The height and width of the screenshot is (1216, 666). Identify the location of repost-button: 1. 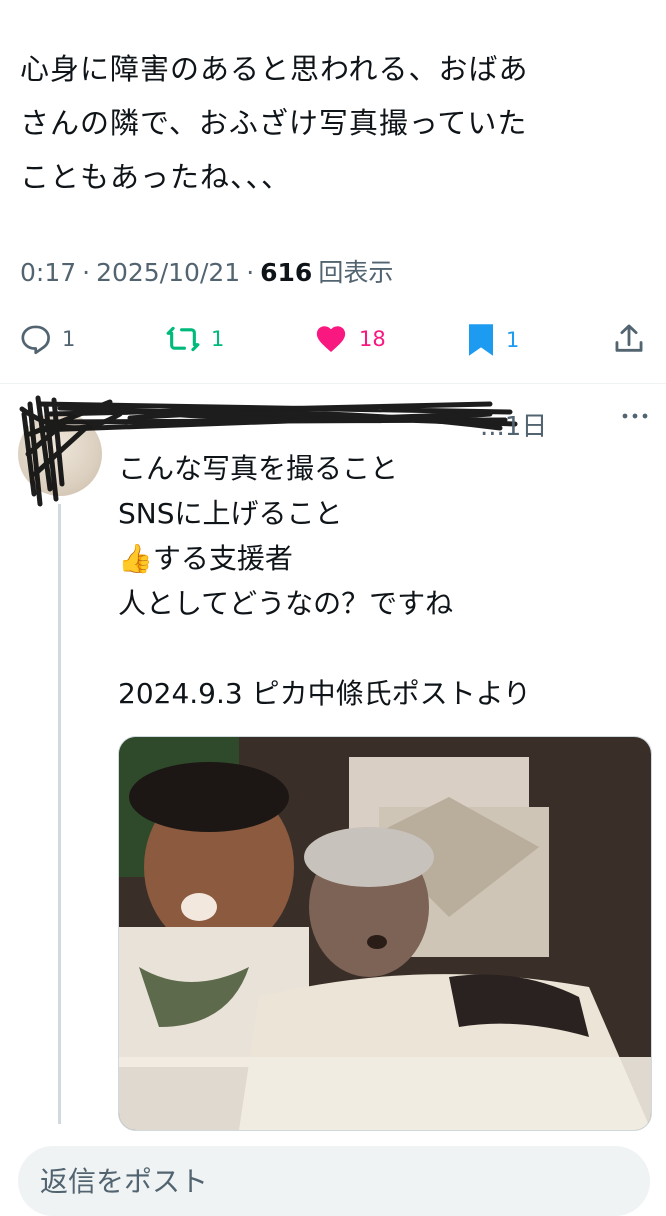
(194, 339).